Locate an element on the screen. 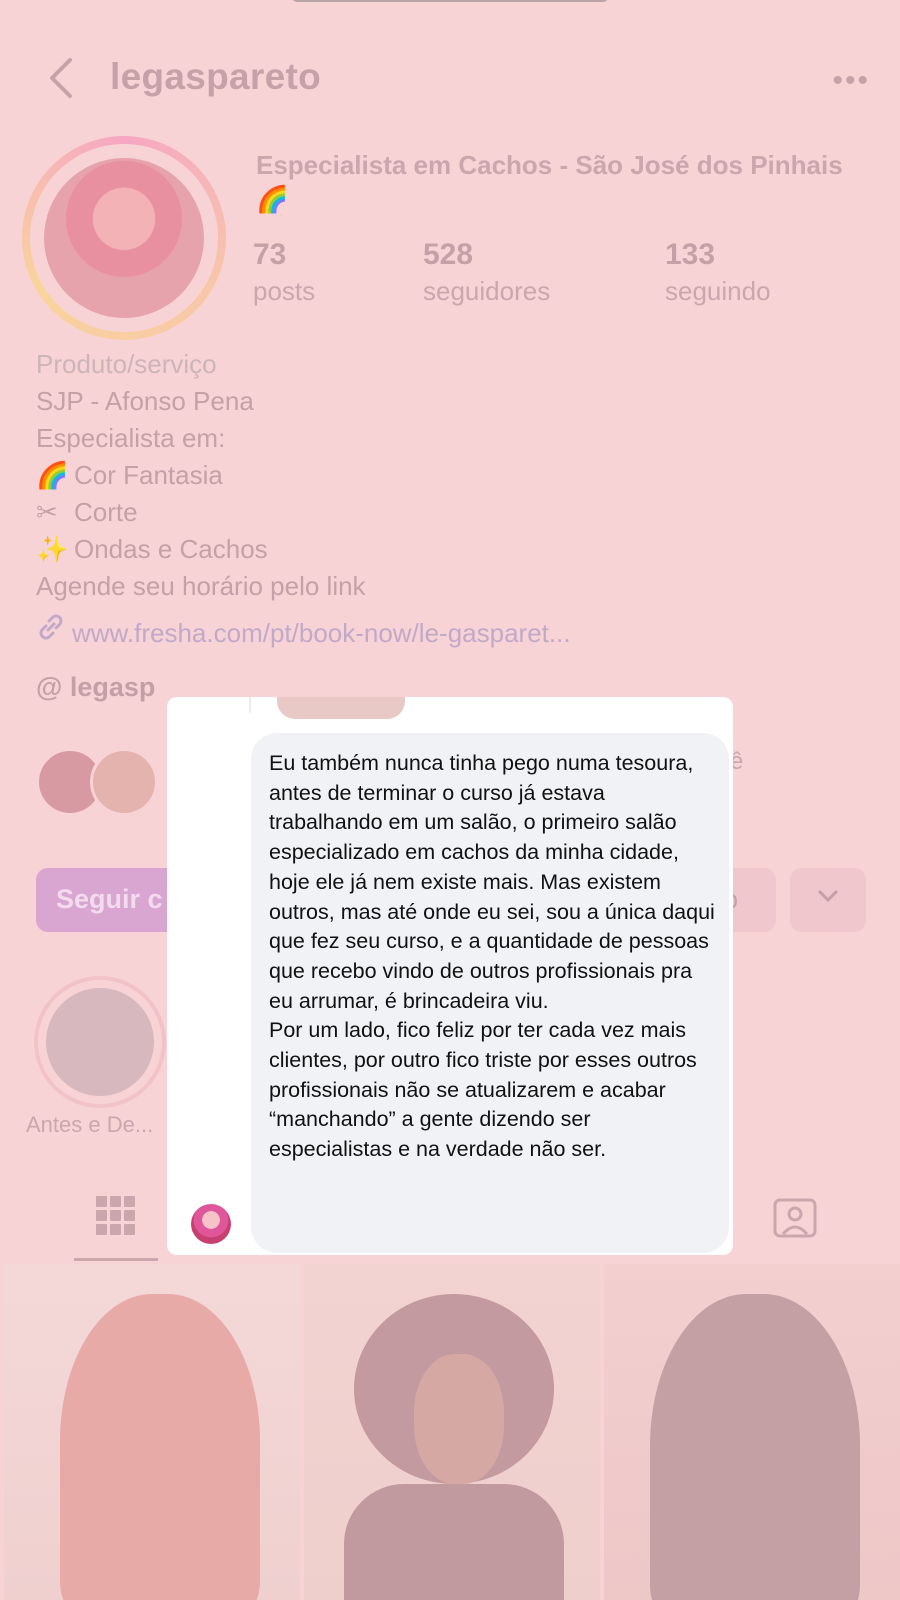  follow-button-label: Seguir c is located at coordinates (109, 899).